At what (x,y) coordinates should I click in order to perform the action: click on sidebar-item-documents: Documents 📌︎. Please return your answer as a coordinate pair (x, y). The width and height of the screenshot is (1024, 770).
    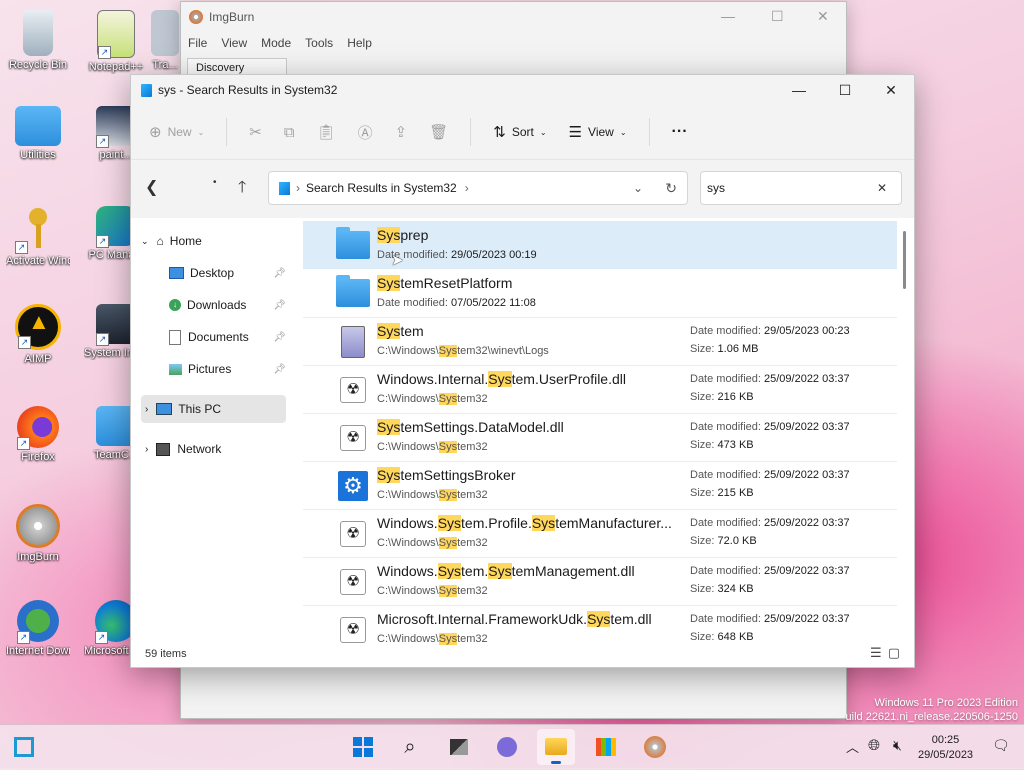
    Looking at the image, I should click on (213, 337).